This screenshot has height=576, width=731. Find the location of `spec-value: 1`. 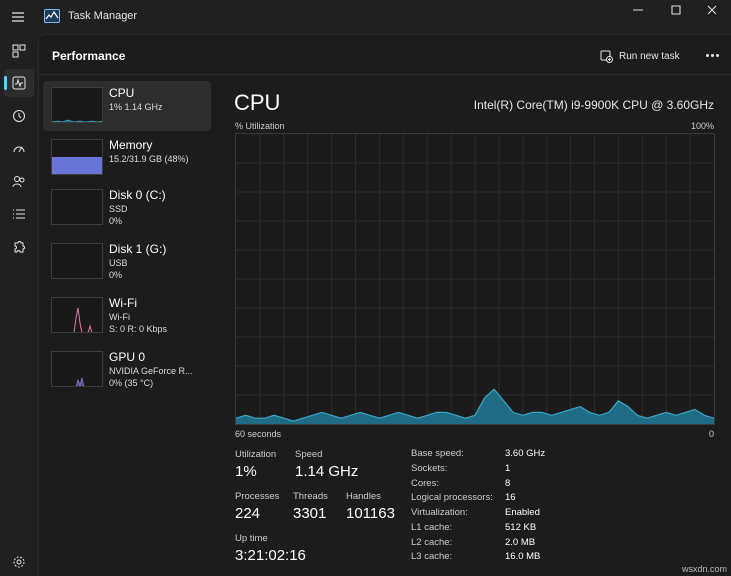

spec-value: 1 is located at coordinates (508, 468).